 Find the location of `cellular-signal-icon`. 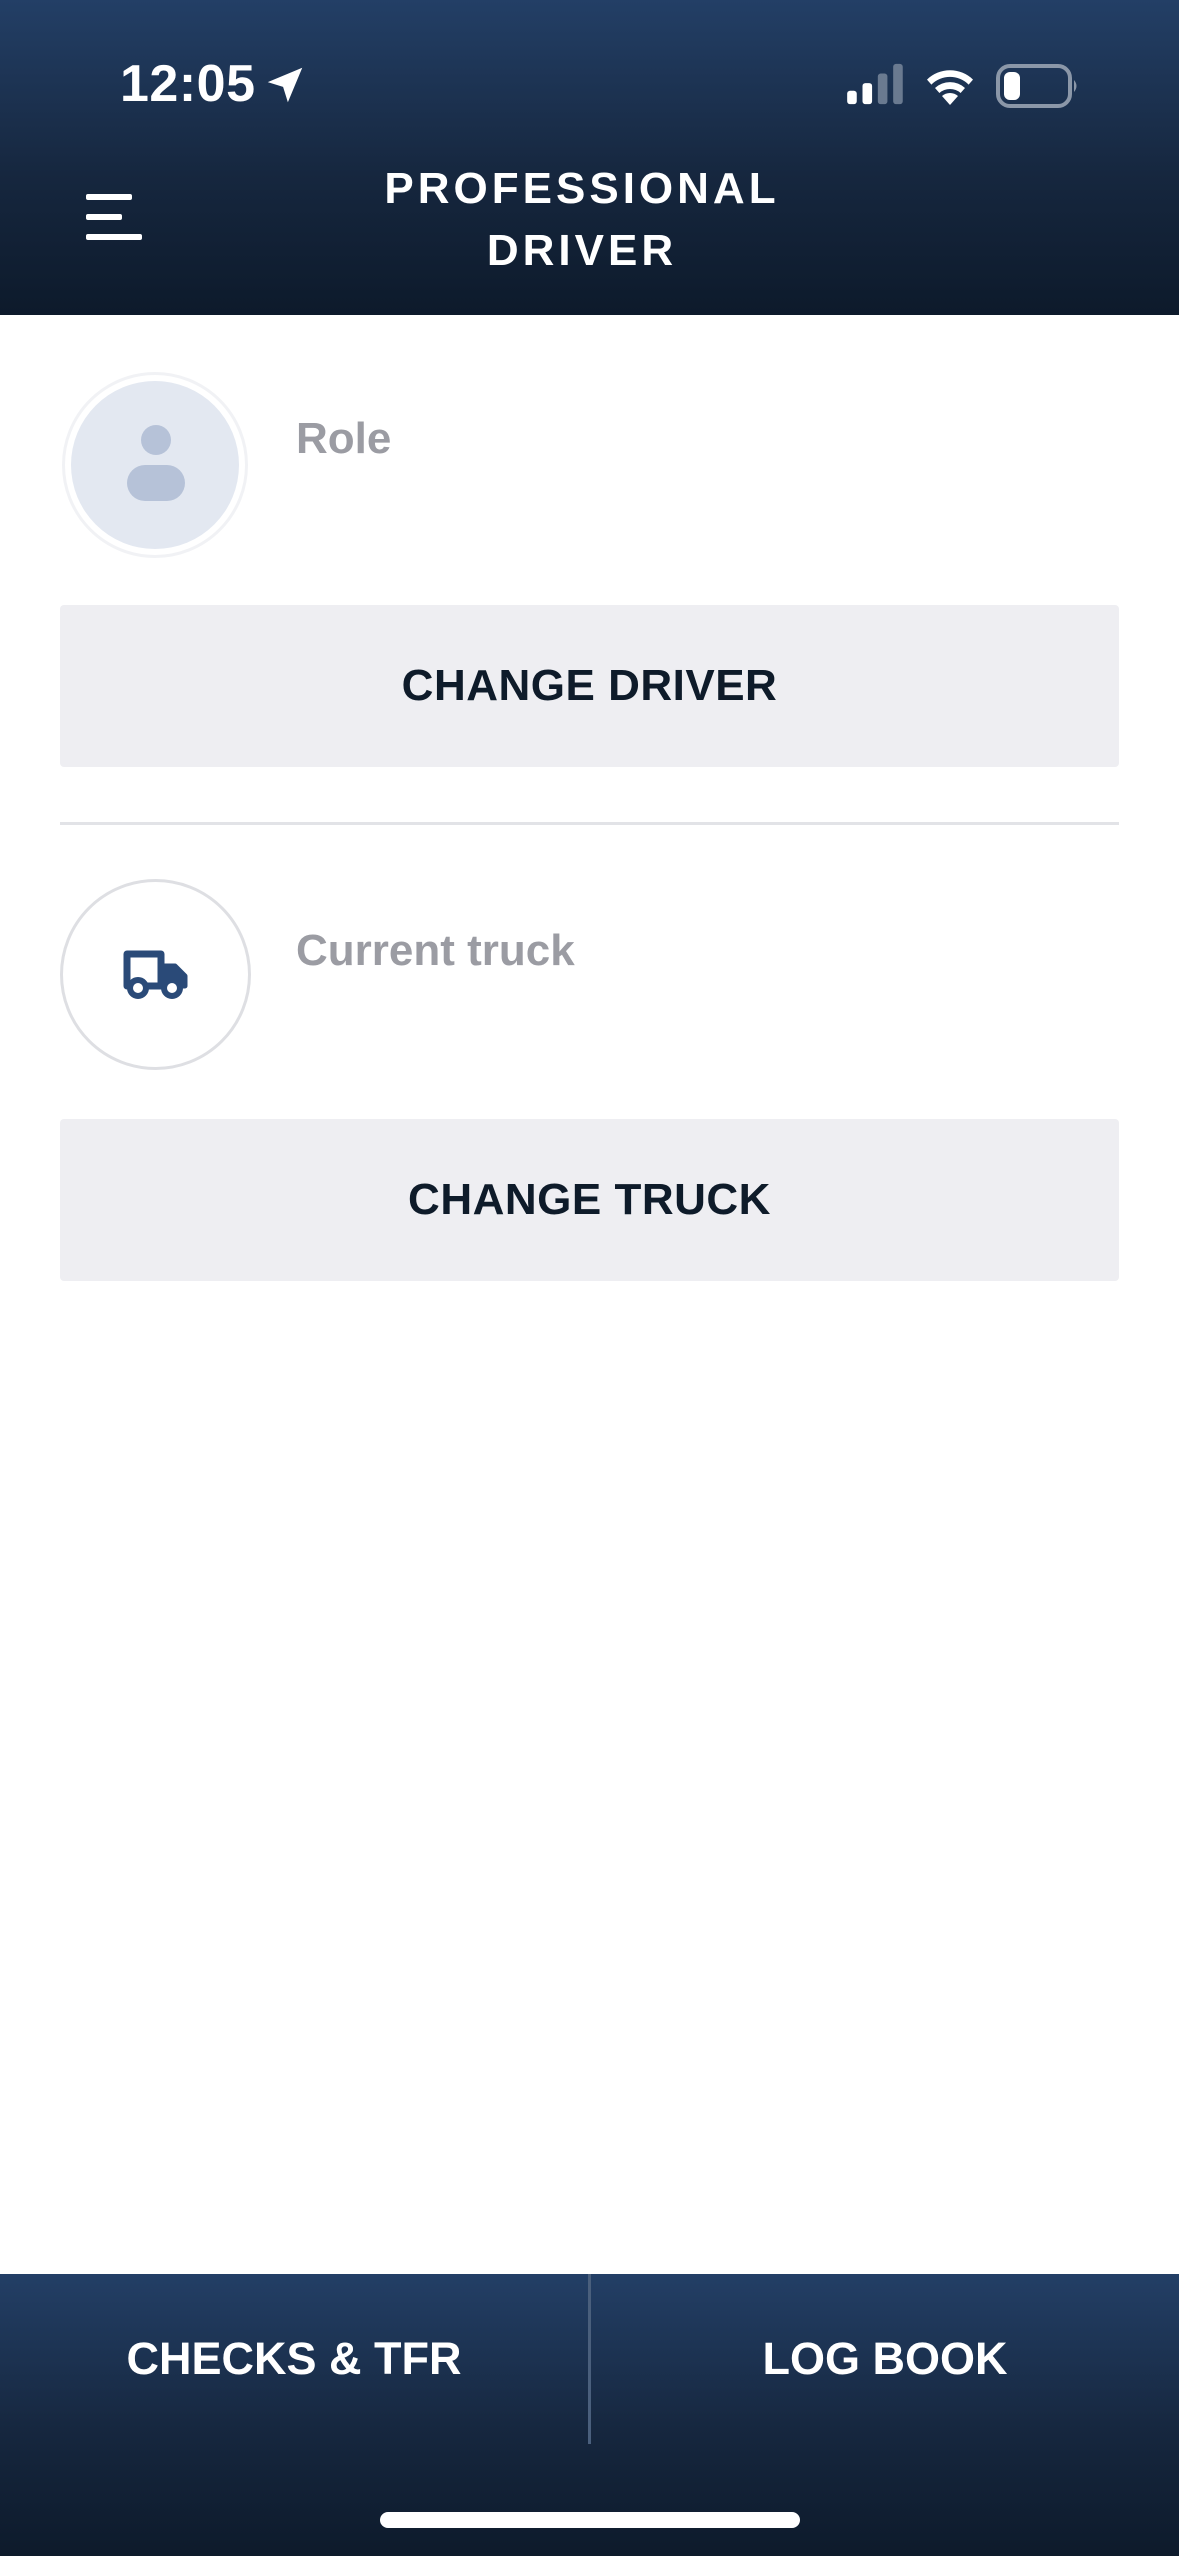

cellular-signal-icon is located at coordinates (875, 84).